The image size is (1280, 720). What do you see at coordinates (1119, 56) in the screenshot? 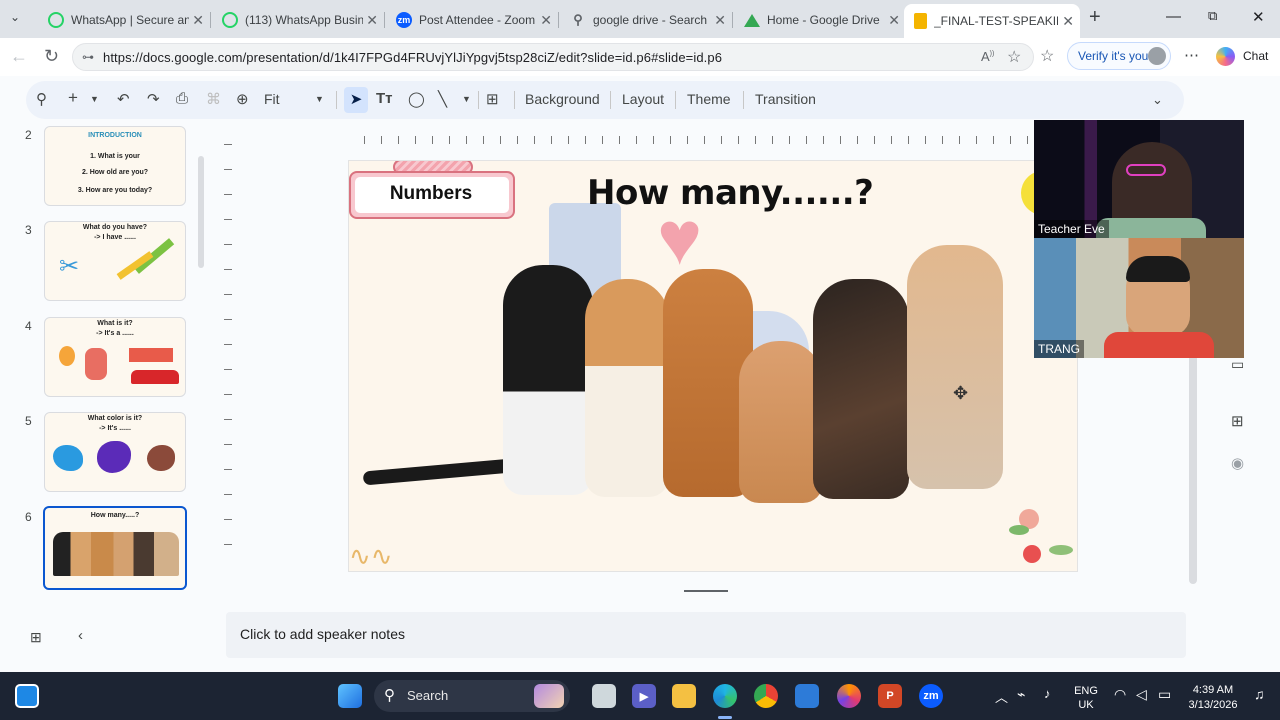
I see `verify-button: Verify it's you` at bounding box center [1119, 56].